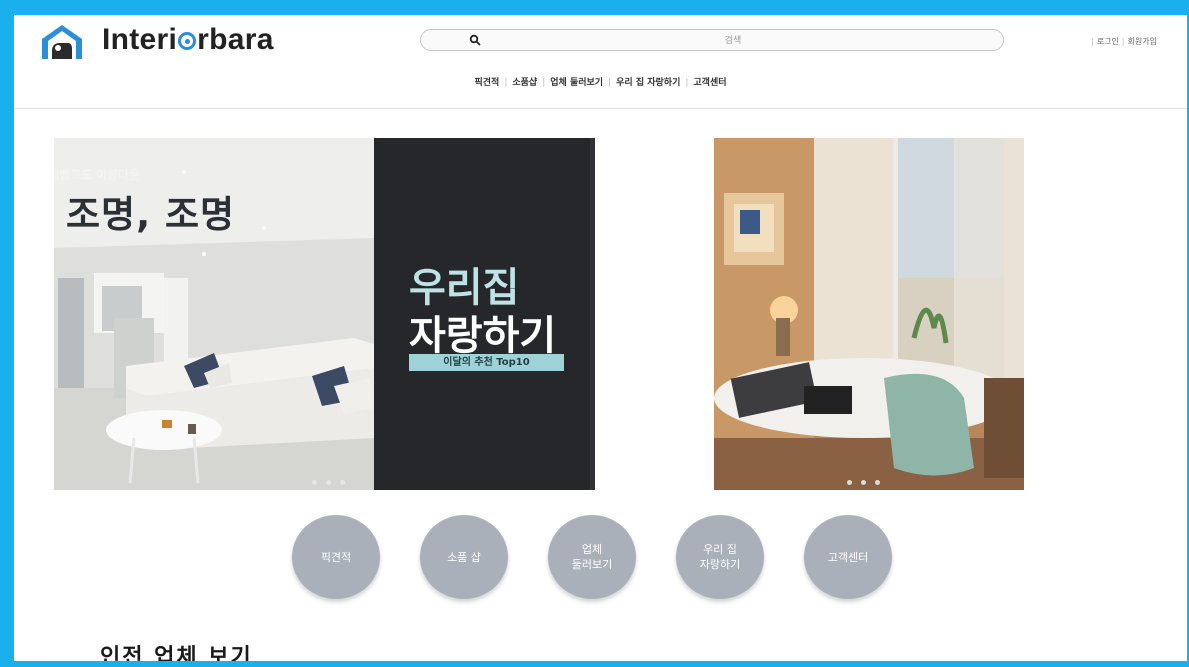 The image size is (1189, 667). I want to click on nav-item-quote: 픽견적, so click(486, 83).